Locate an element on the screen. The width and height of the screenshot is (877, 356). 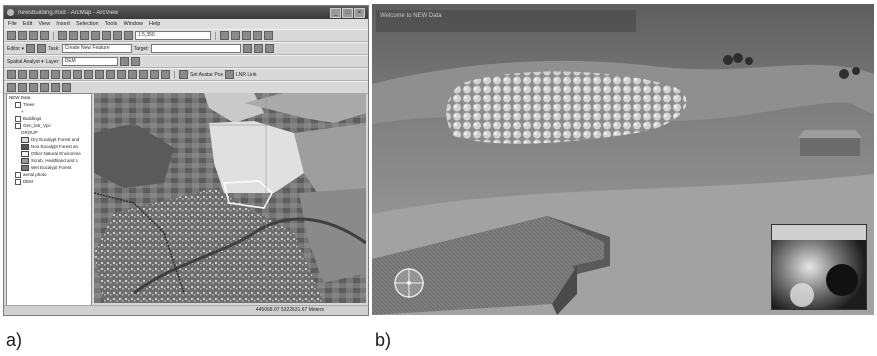
find-binoculars-icon is located at coordinates (132, 74).